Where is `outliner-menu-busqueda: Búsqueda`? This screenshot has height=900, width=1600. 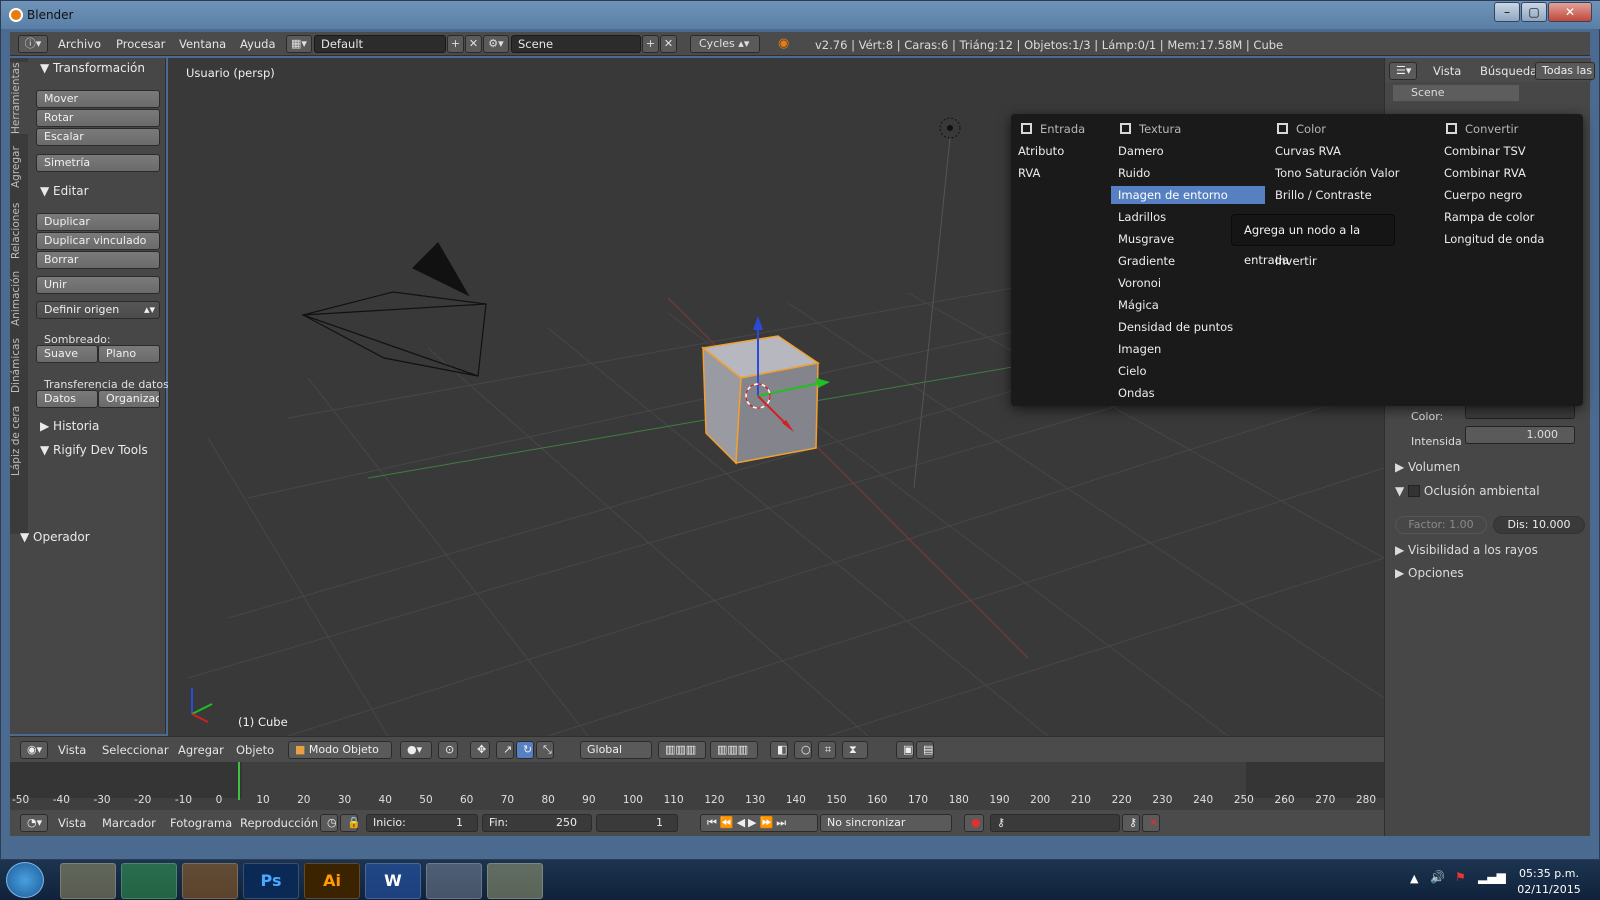 outliner-menu-busqueda: Búsqueda is located at coordinates (1508, 71).